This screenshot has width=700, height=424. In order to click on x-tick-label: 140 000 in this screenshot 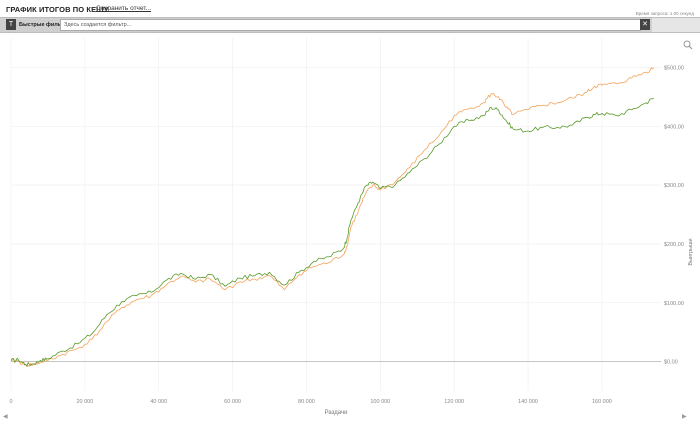, I will do `click(528, 402)`.